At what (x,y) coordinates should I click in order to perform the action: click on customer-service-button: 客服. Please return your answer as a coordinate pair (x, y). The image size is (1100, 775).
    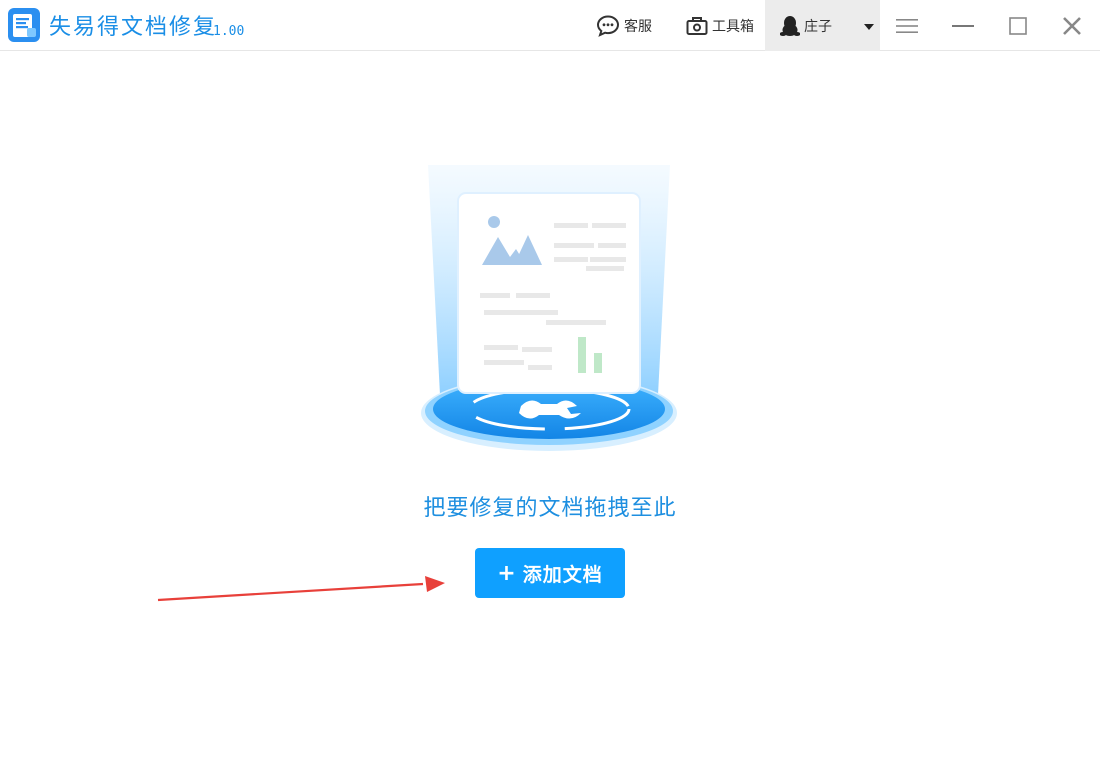
    Looking at the image, I should click on (624, 25).